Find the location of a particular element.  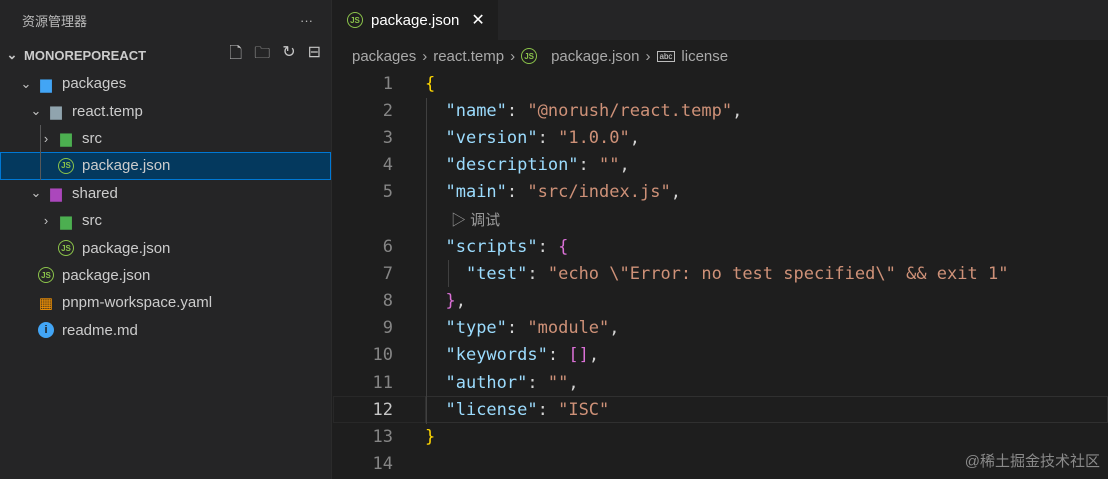

tree-item: ⌄ ▆ shared is located at coordinates (165, 193).